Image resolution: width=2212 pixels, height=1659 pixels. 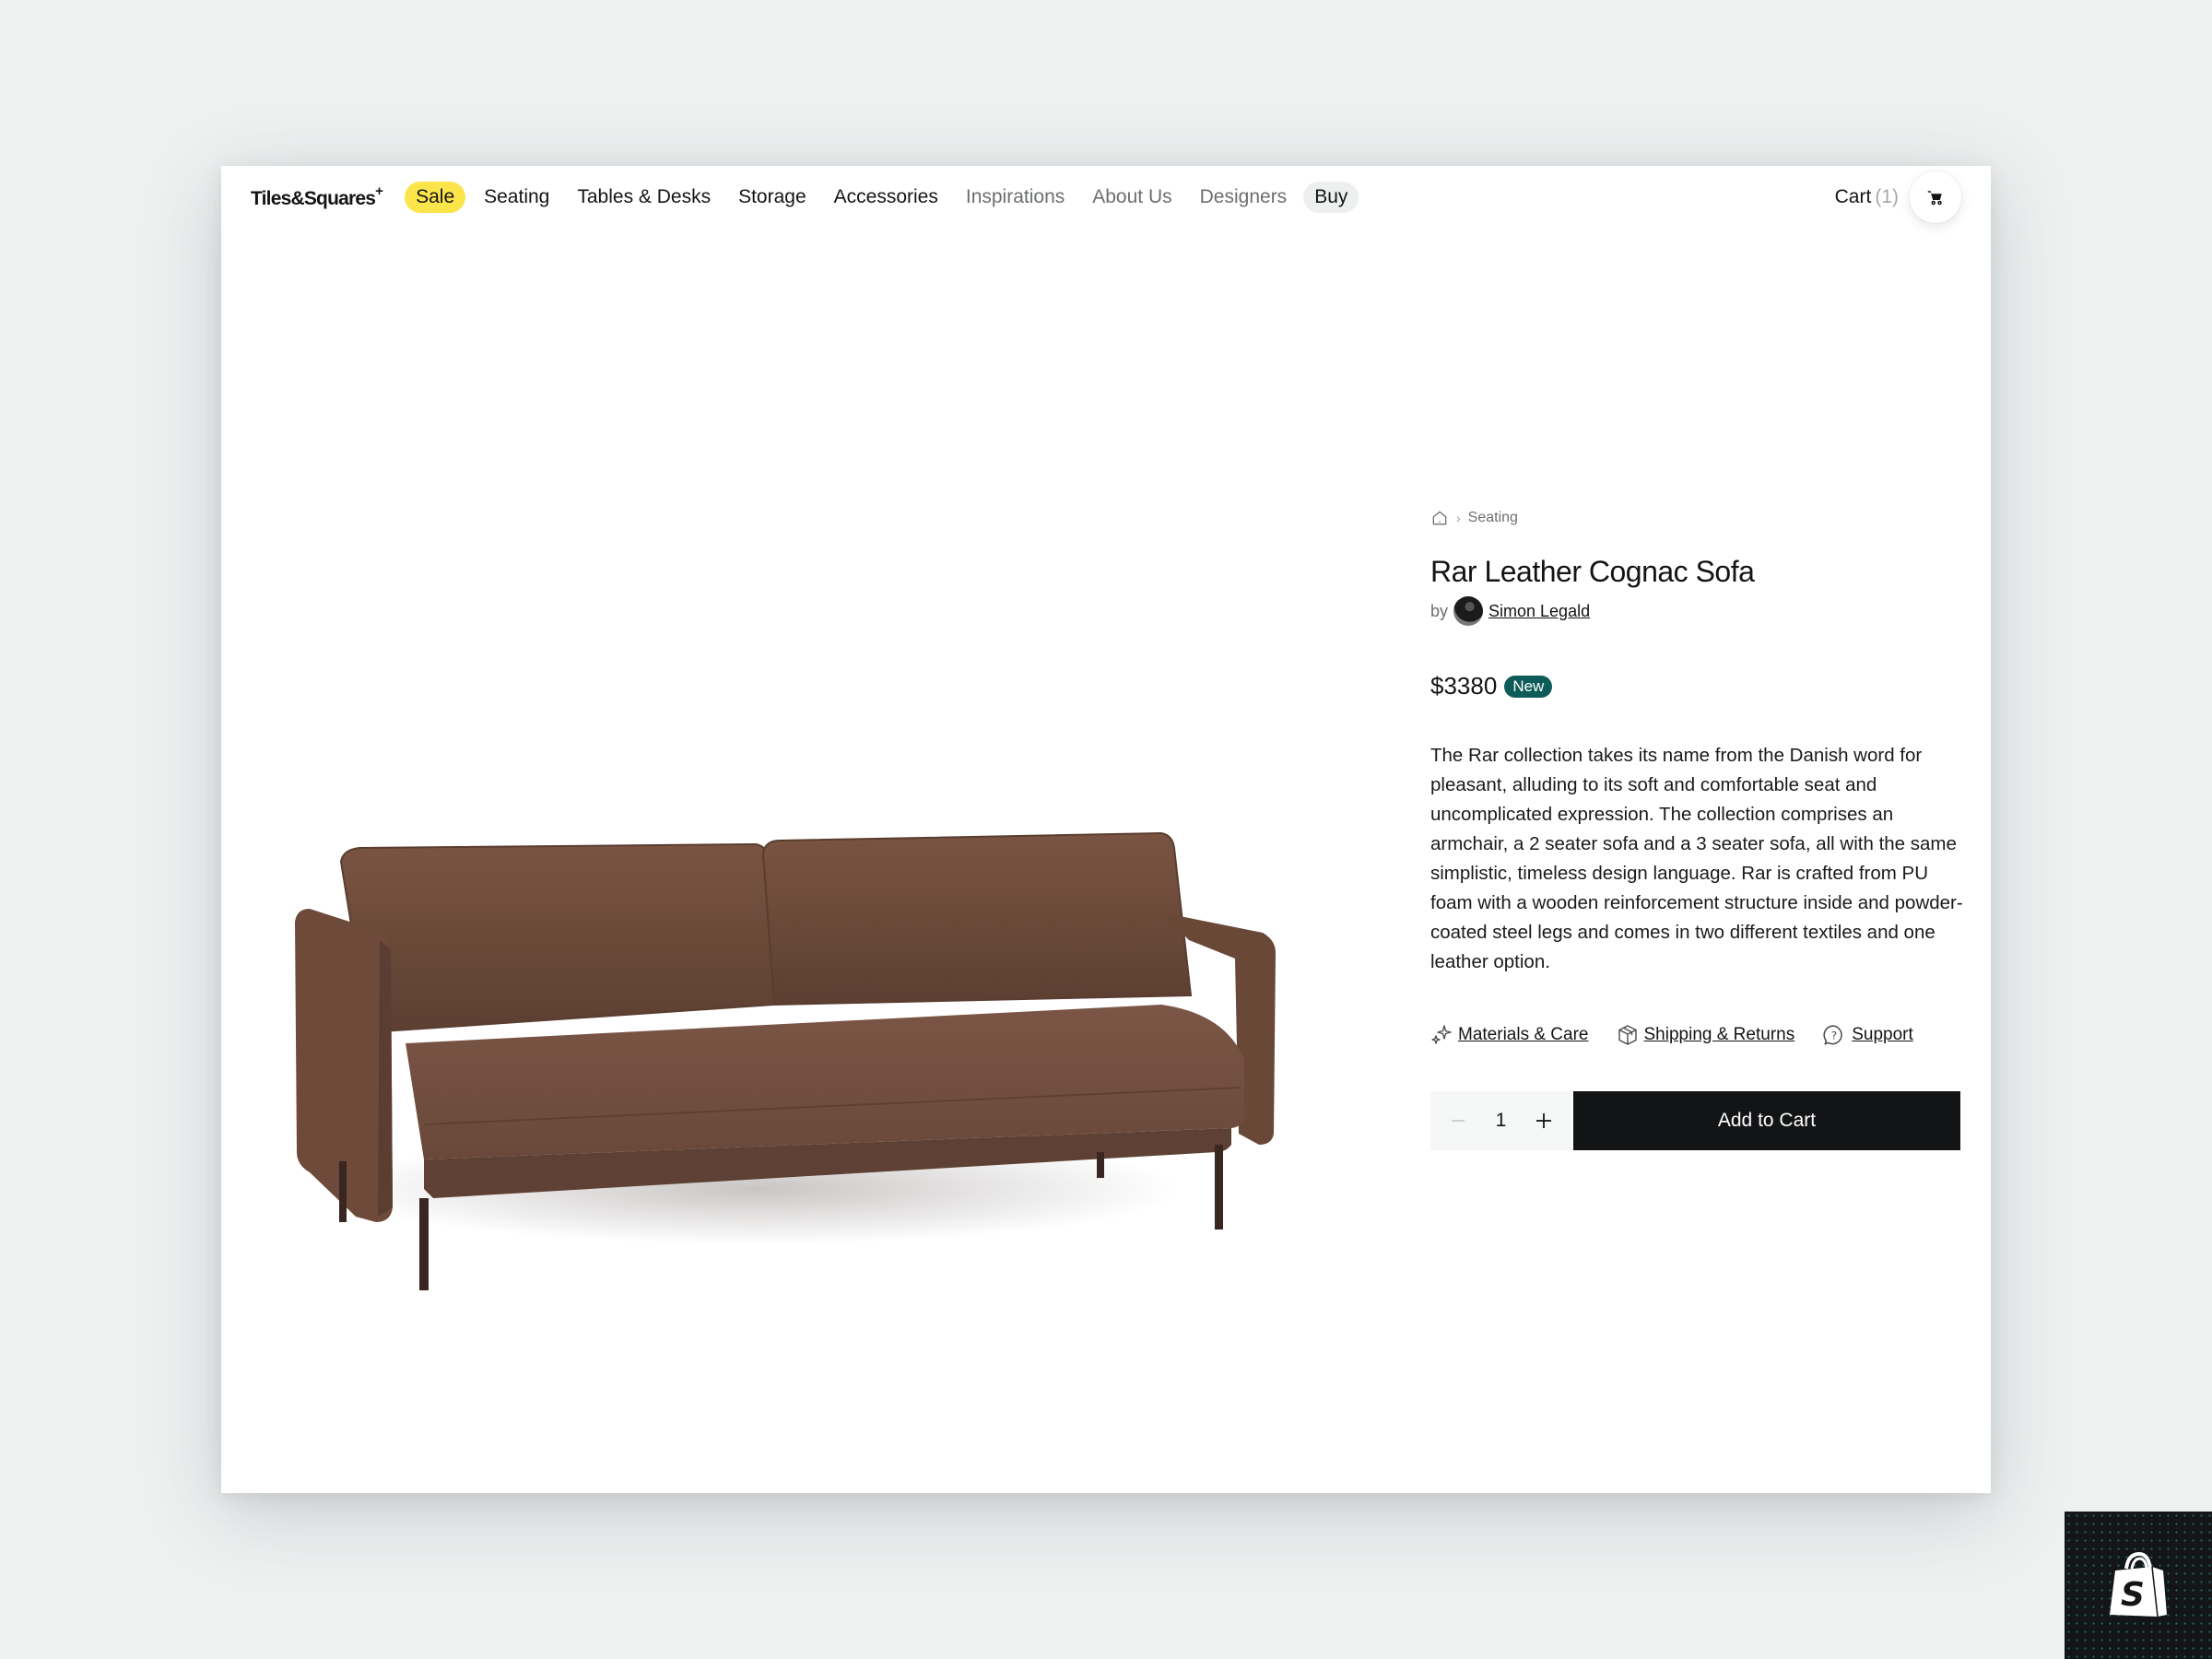 What do you see at coordinates (1697, 611) in the screenshot?
I see `designer-byline: by Simon Legald` at bounding box center [1697, 611].